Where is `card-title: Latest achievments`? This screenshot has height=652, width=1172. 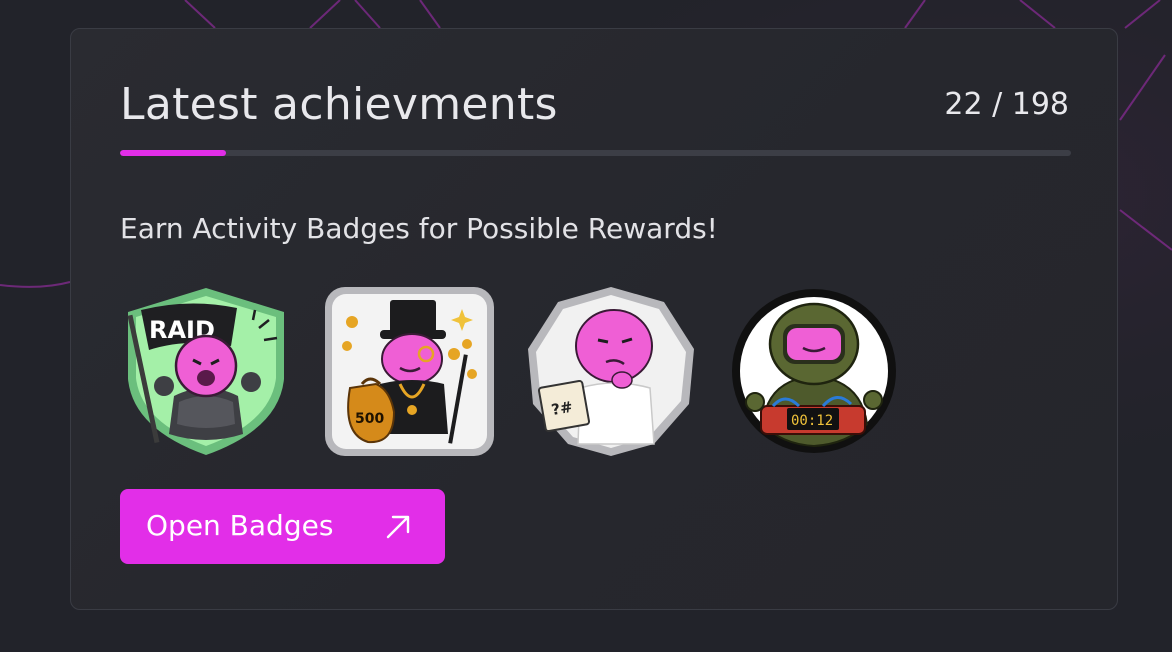
card-title: Latest achievments is located at coordinates (339, 104).